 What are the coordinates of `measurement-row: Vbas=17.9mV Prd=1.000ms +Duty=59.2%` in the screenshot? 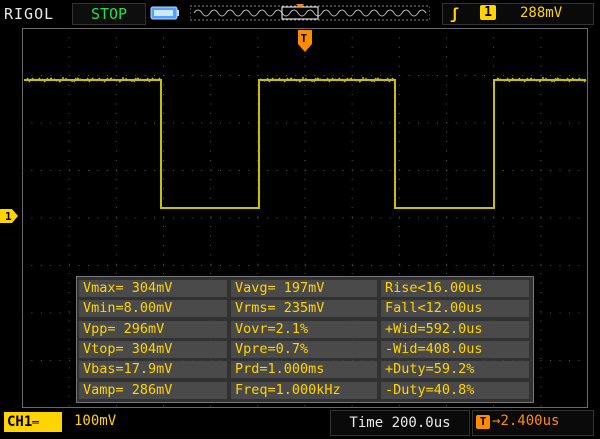 It's located at (305, 369).